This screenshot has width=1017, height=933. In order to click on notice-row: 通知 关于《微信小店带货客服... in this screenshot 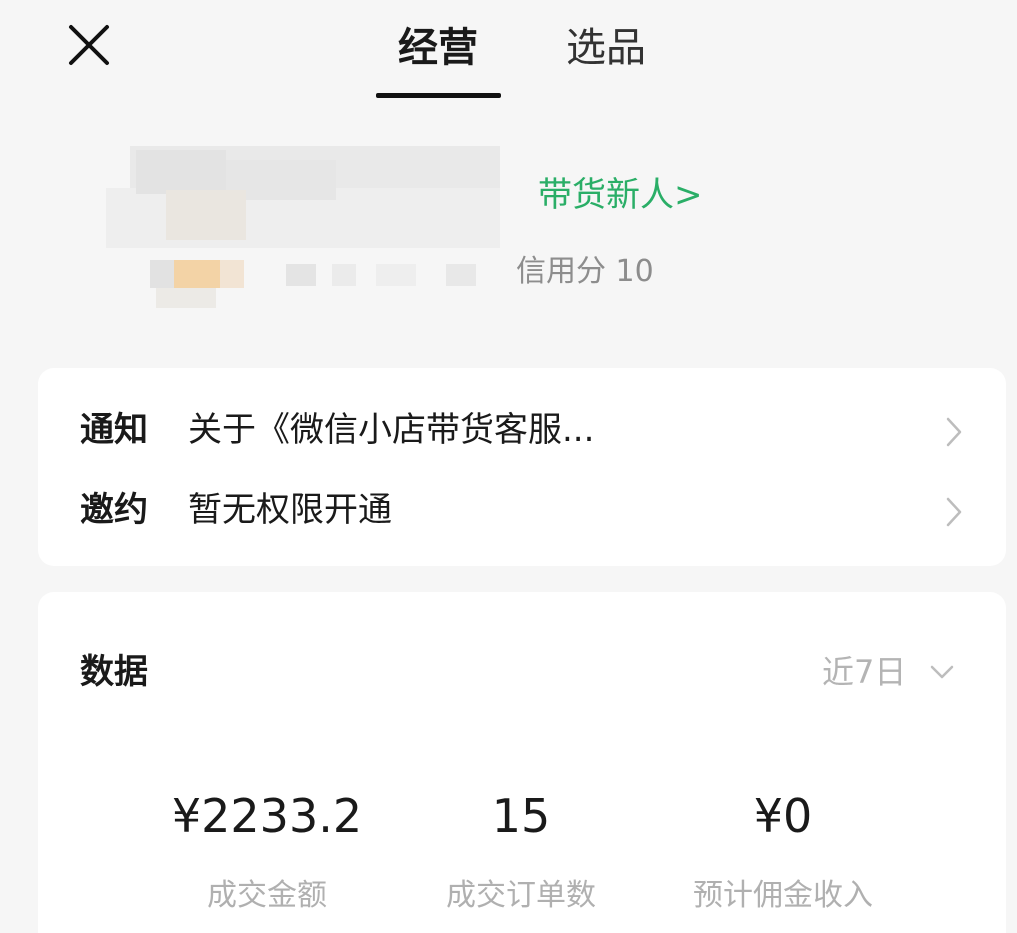, I will do `click(522, 432)`.